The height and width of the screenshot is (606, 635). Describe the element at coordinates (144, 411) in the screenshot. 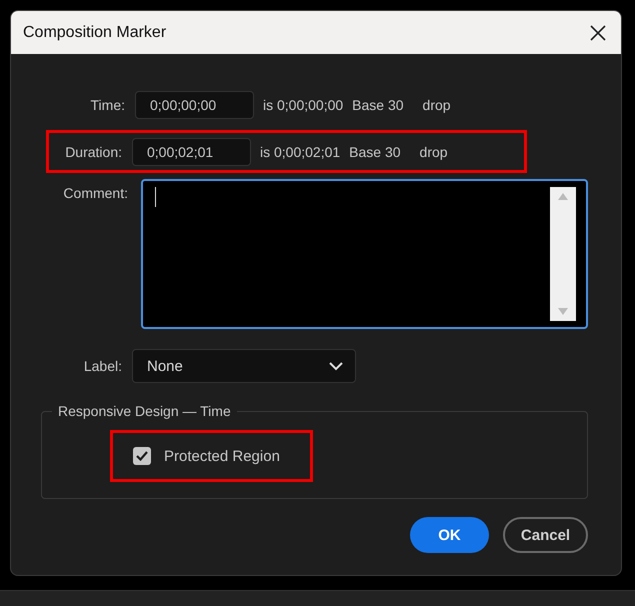

I see `group-title: Responsive Design — Time` at that location.